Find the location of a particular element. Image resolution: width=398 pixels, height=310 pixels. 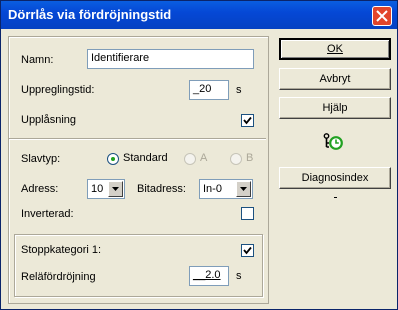

radio-a is located at coordinates (190, 159).